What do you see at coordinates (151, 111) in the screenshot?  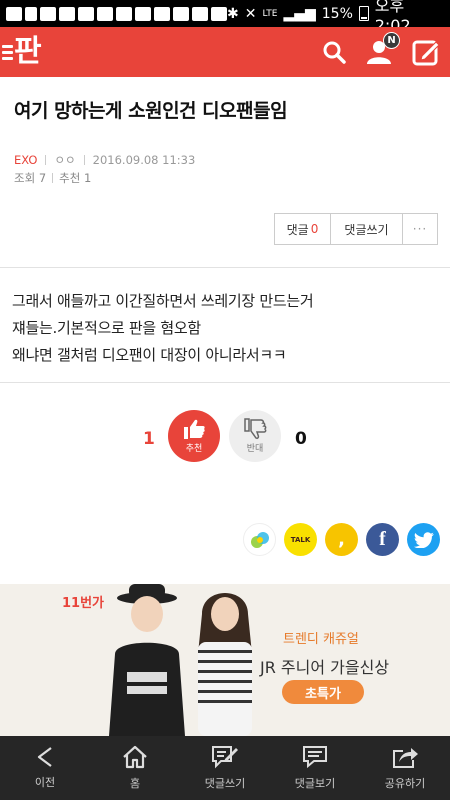 I see `post-title: 여기 망하는게 소원인건 디오팬들임` at bounding box center [151, 111].